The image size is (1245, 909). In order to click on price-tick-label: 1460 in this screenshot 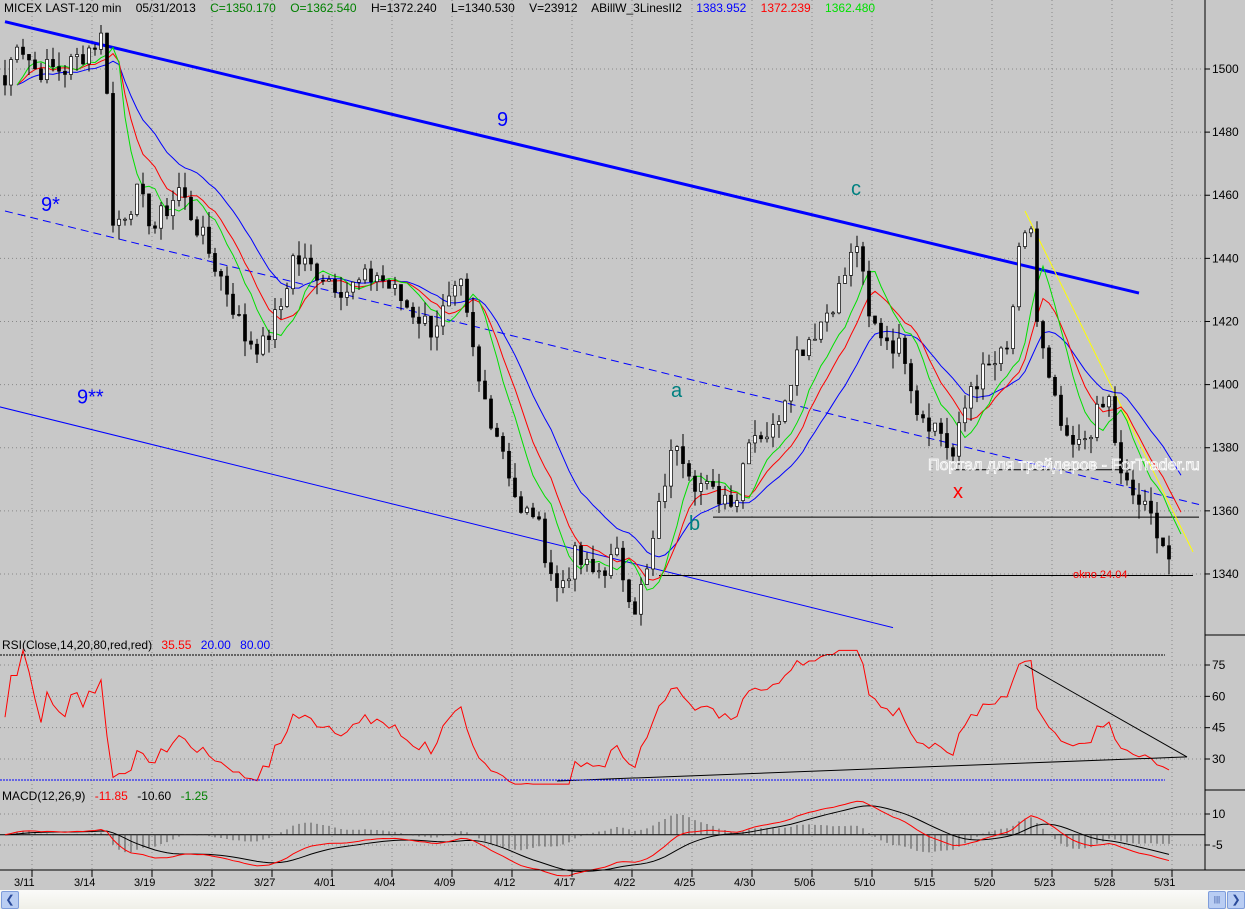, I will do `click(1225, 195)`.